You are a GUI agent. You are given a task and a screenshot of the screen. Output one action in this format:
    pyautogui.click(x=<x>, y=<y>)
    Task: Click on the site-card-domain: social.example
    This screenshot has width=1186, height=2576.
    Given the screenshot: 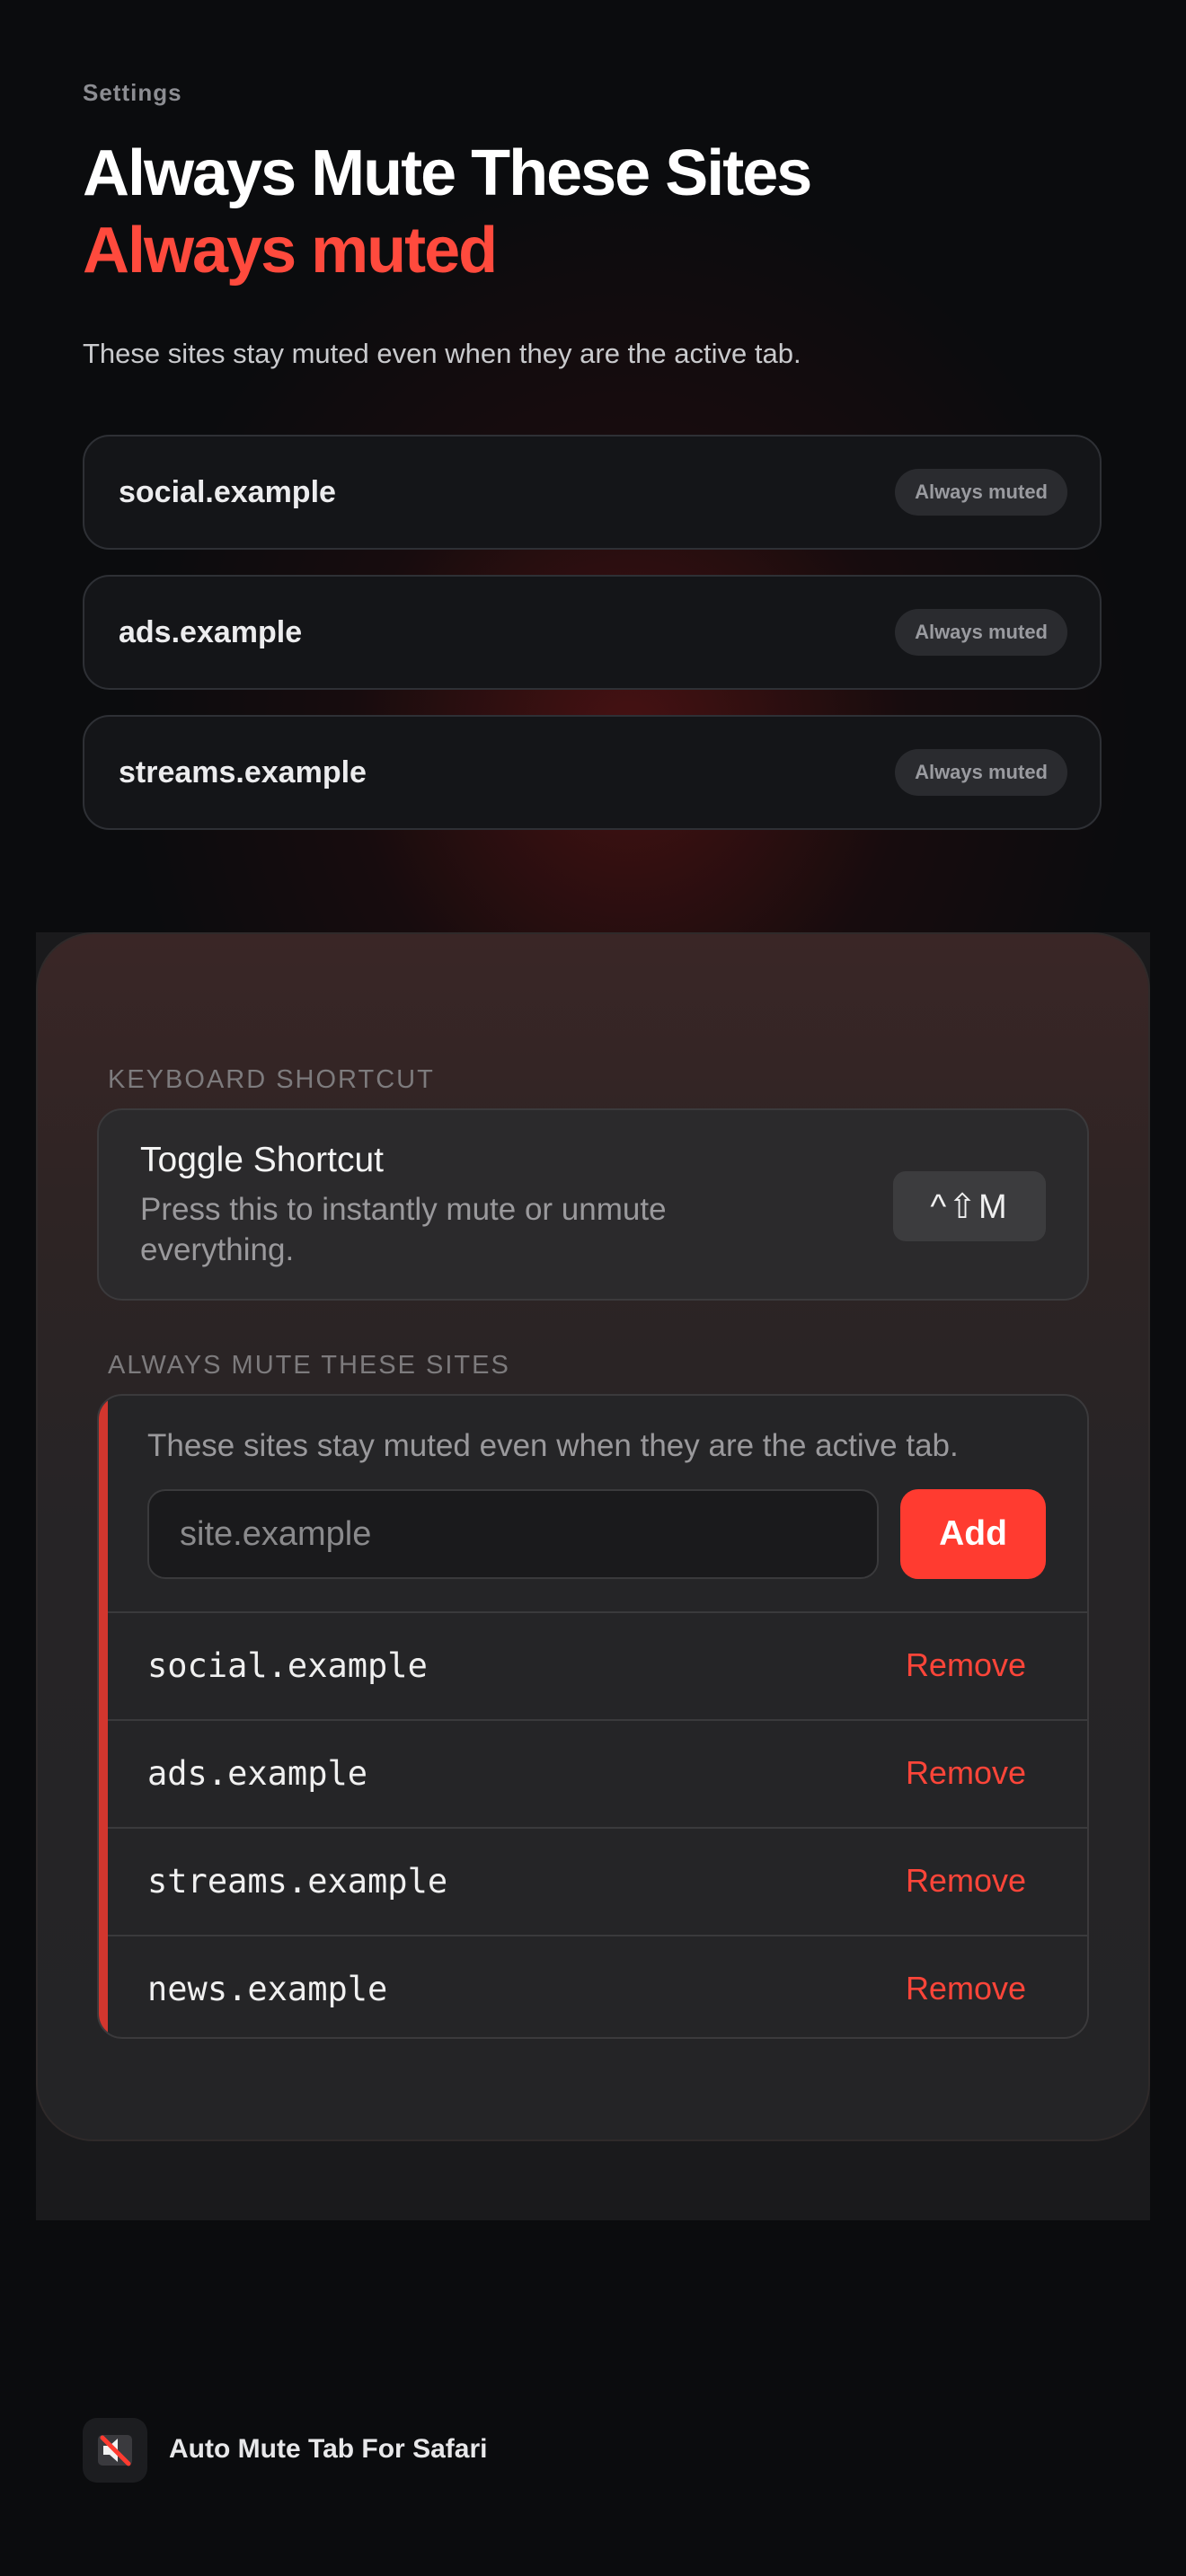 What is the action you would take?
    pyautogui.click(x=227, y=491)
    